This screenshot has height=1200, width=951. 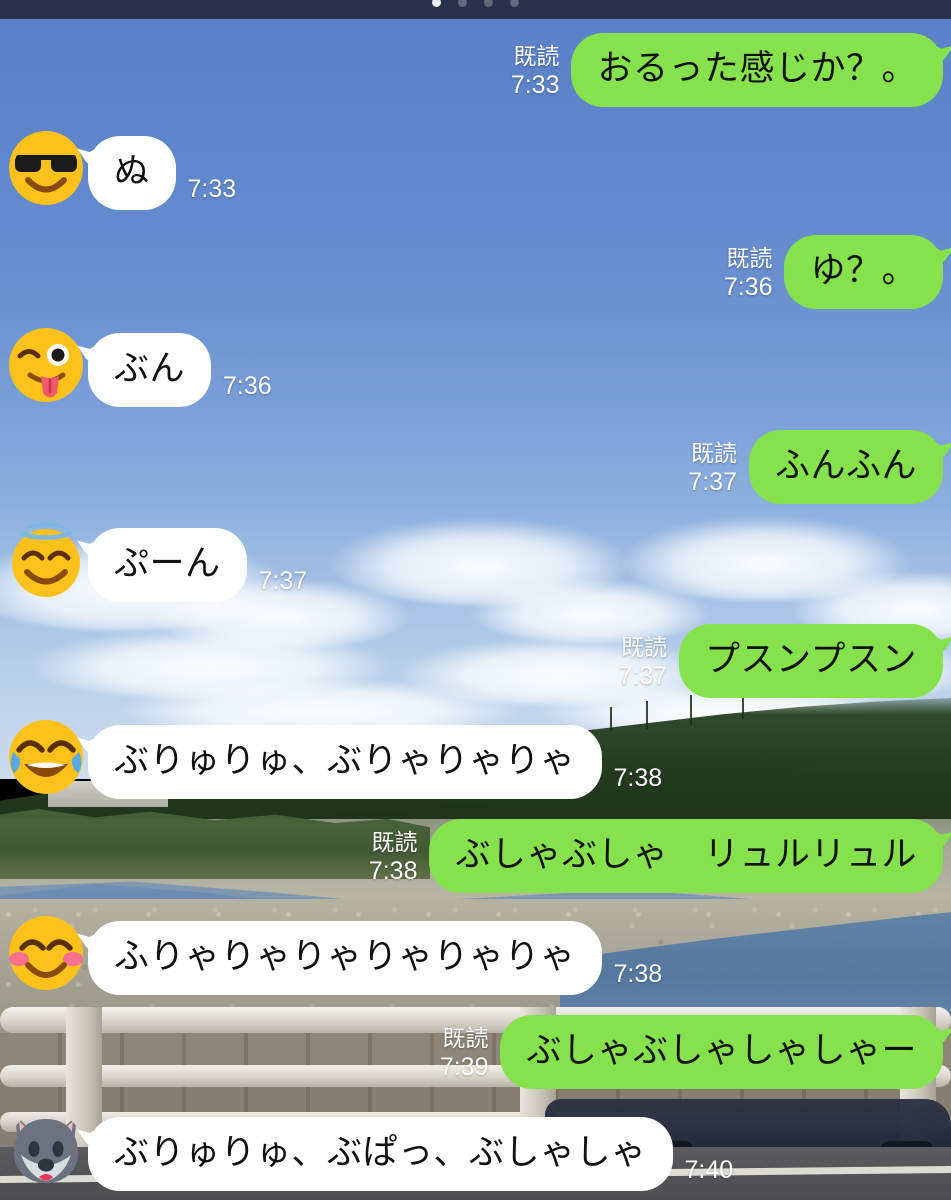 I want to click on message-row-incoming: ふりゃりゃりゃりゃりゃりゃ 7:38, so click(x=335, y=955).